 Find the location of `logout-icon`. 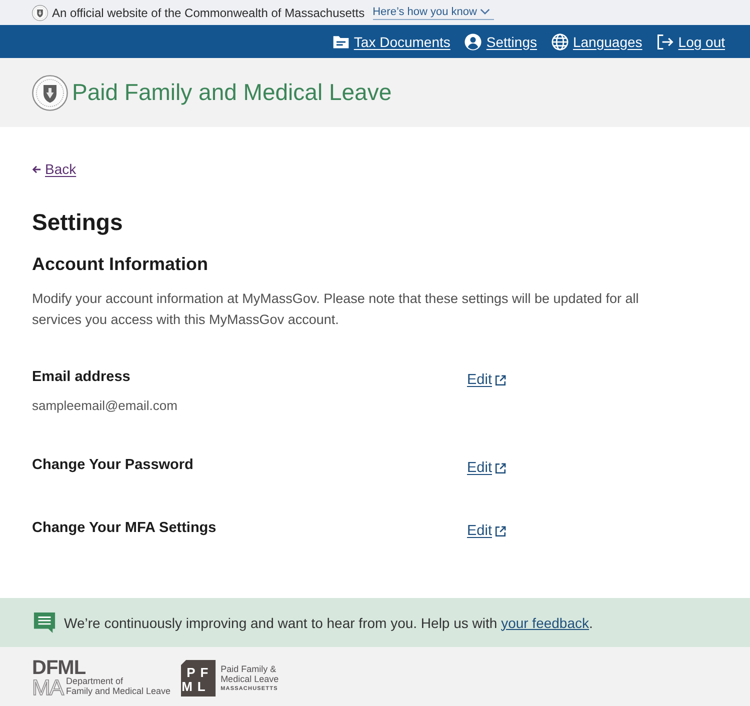

logout-icon is located at coordinates (665, 41).